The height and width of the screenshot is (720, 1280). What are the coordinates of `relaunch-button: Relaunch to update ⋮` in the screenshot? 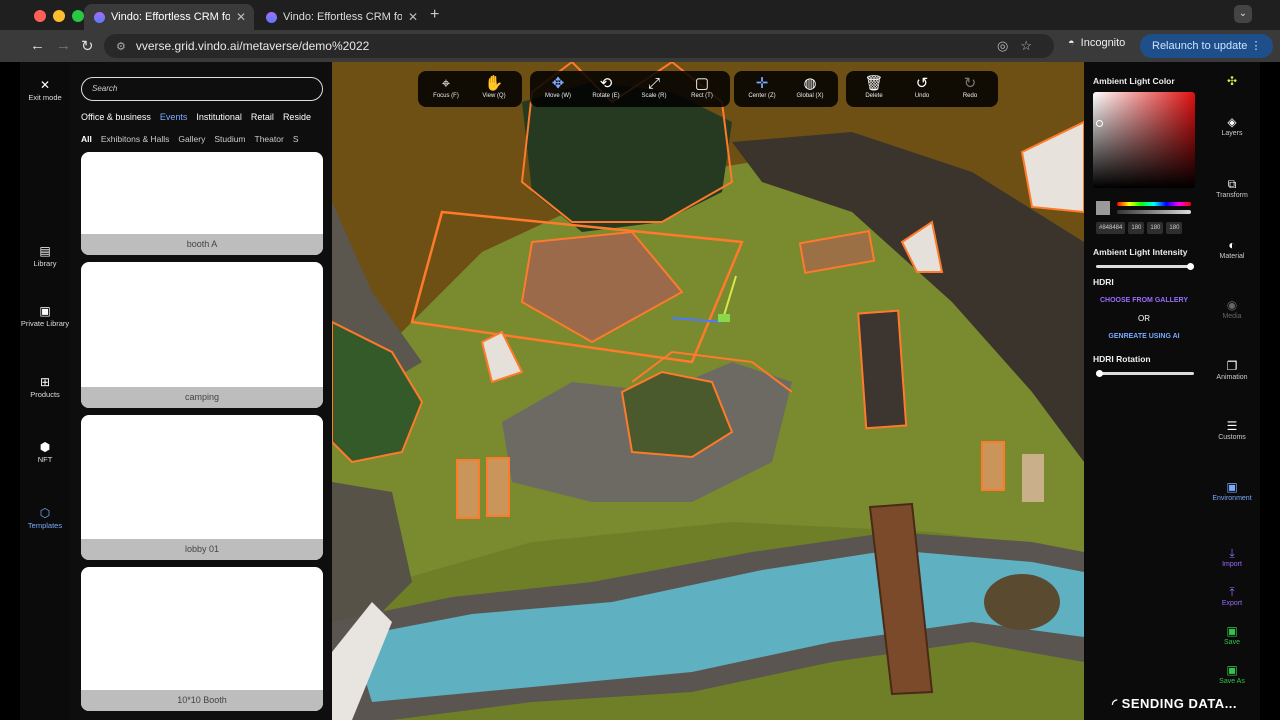 It's located at (1207, 46).